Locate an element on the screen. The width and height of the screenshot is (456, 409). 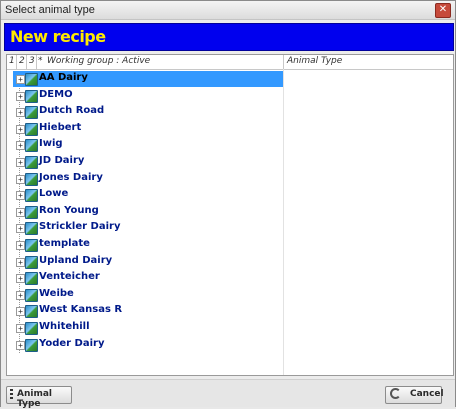
tree-row: + West Kansas R is located at coordinates (230, 311).